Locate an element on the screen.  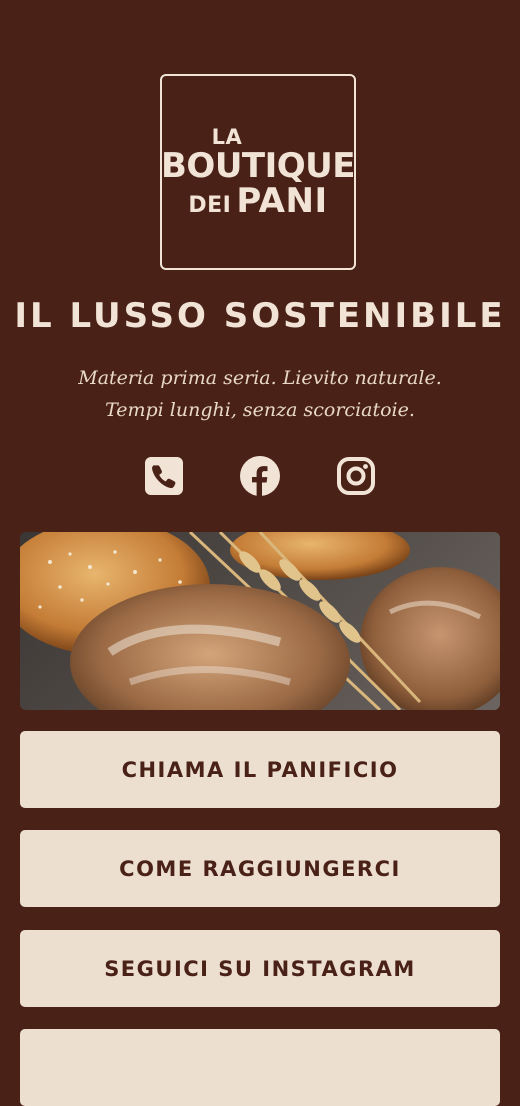
facebook-icon is located at coordinates (260, 476).